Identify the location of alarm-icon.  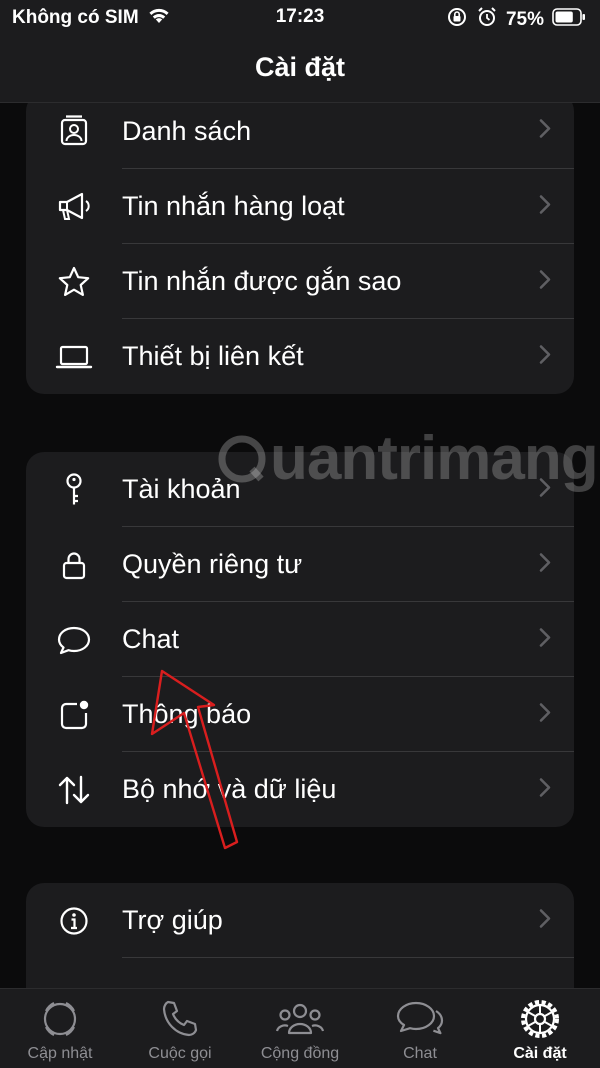
(487, 20).